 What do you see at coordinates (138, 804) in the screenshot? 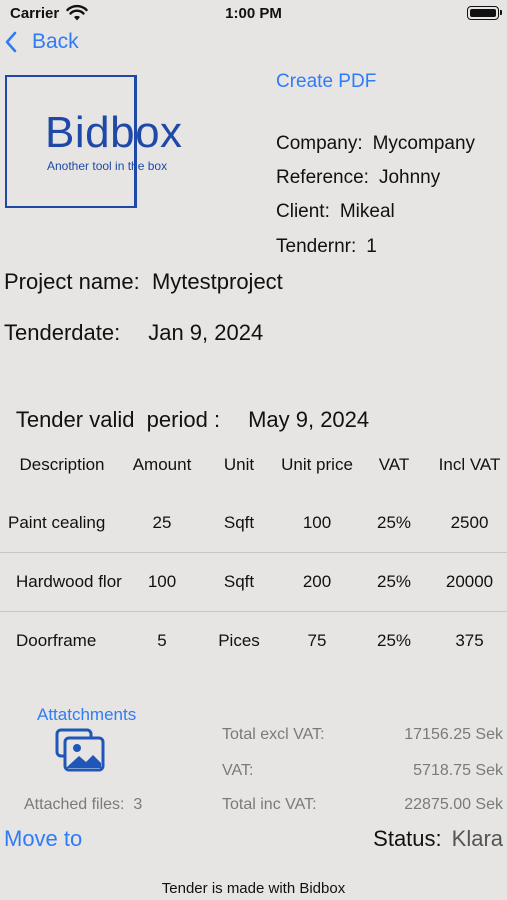
I see `attached-files-value: 3` at bounding box center [138, 804].